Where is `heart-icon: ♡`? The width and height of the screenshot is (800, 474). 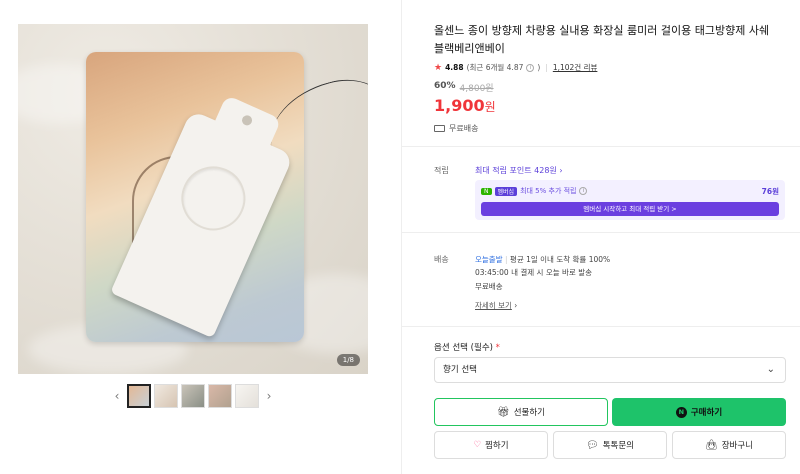
heart-icon: ♡ is located at coordinates (477, 445).